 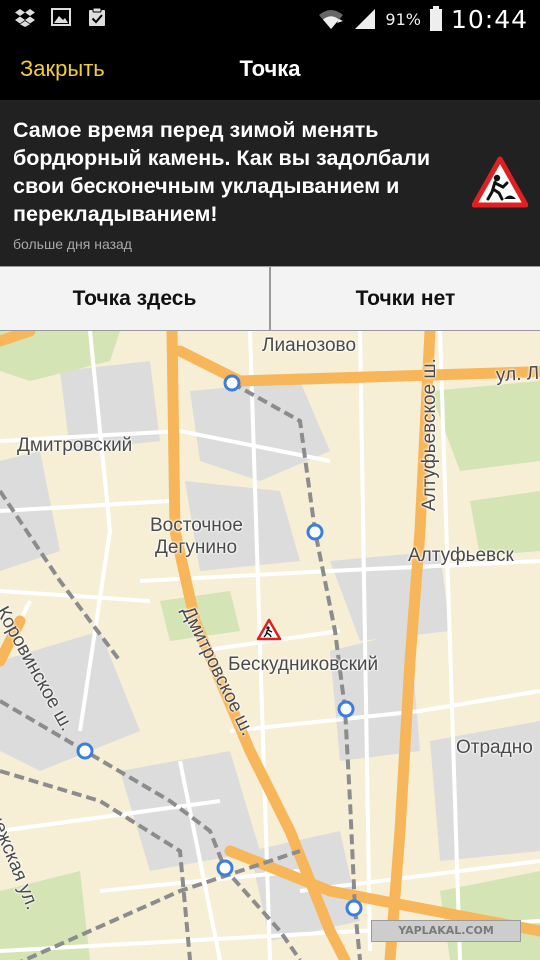 What do you see at coordinates (309, 345) in the screenshot?
I see `map-label-lianozovo: Лианозово` at bounding box center [309, 345].